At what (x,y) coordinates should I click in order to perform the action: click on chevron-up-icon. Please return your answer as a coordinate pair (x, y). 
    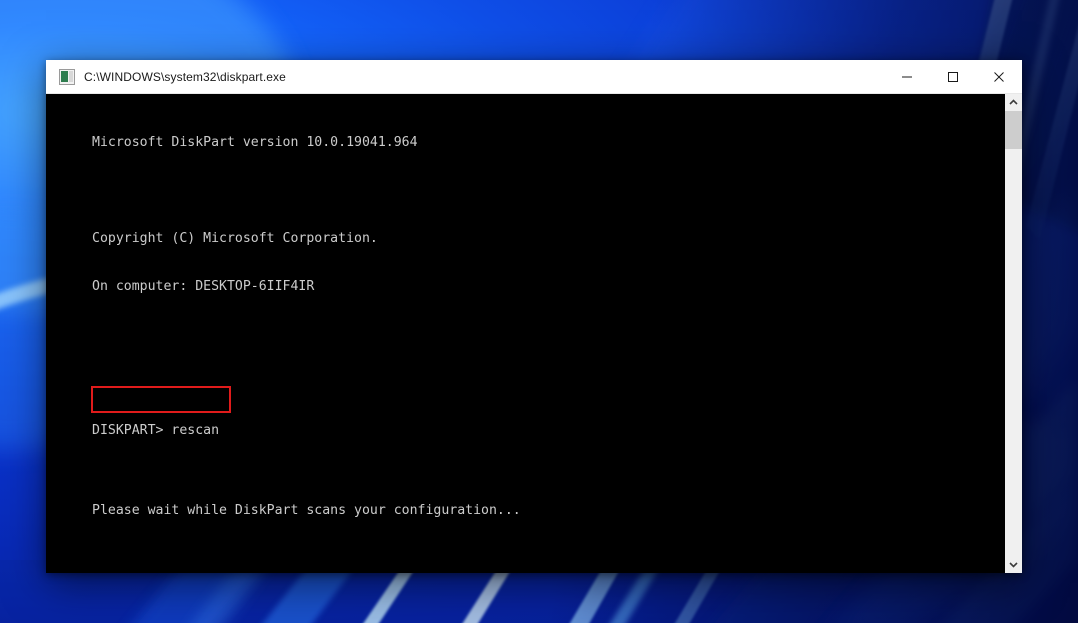
    Looking at the image, I should click on (1013, 102).